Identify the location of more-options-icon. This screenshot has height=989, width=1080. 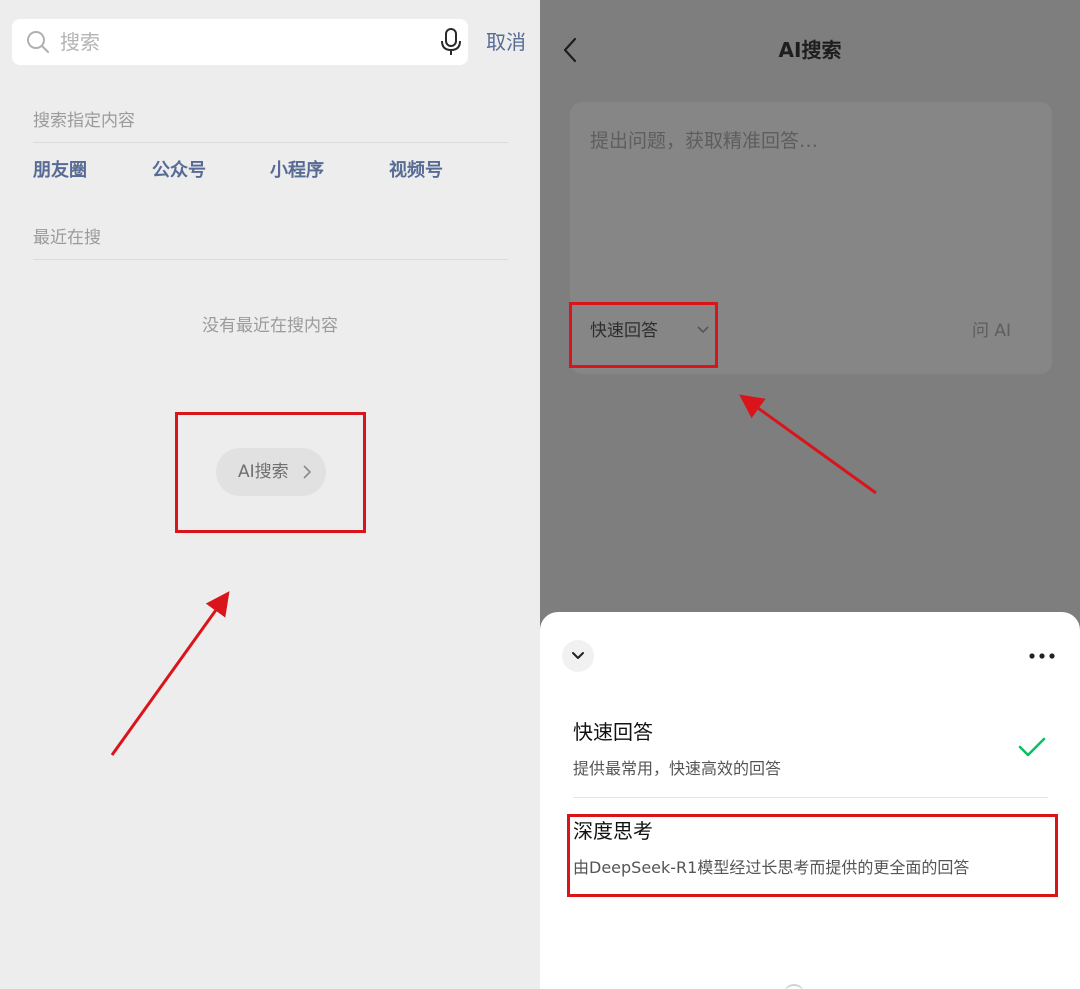
(1042, 656).